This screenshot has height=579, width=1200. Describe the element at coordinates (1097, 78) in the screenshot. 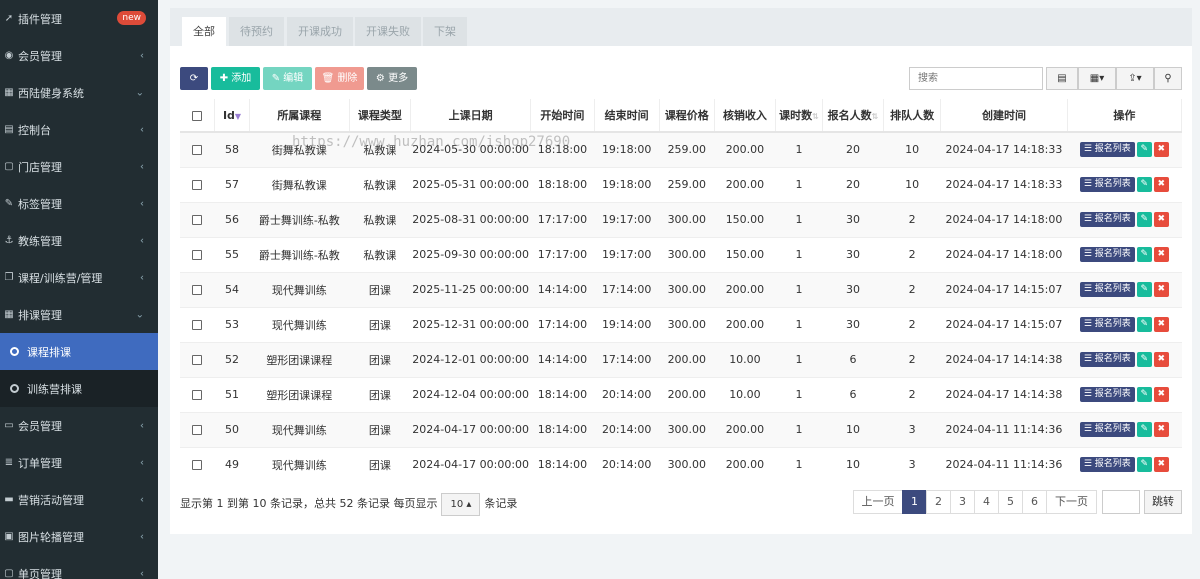

I see `columns-button: ▦▾` at that location.